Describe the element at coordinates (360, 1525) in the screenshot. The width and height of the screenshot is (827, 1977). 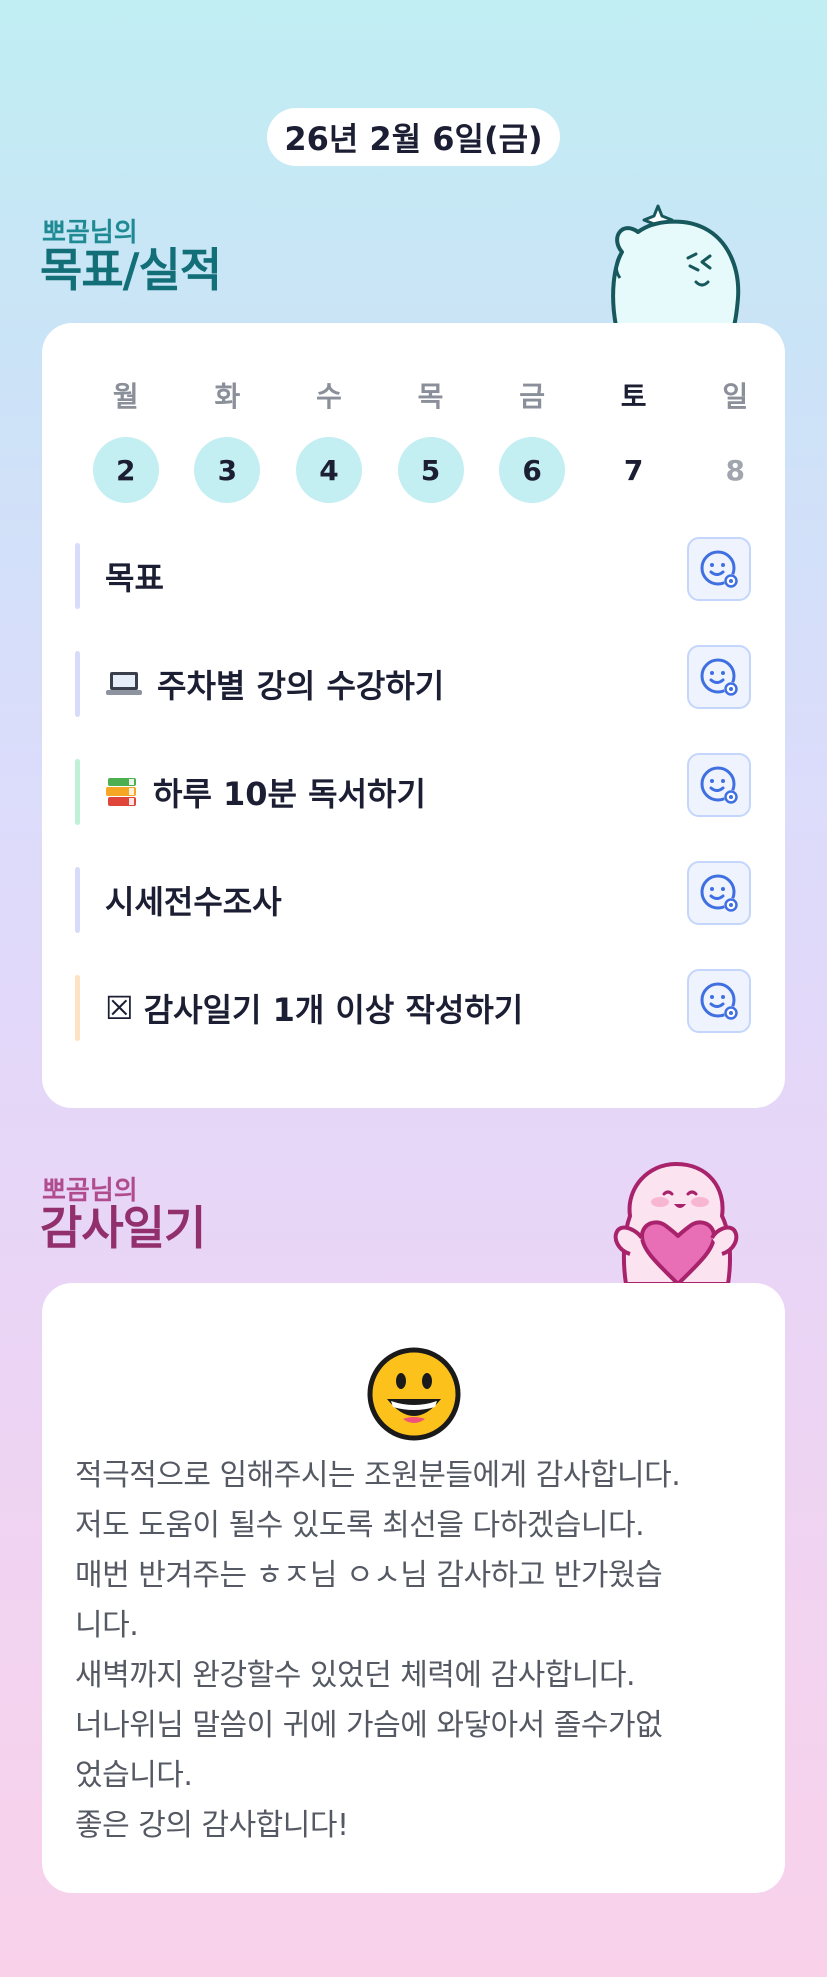
I see `diary-line: 저도 도움이 될수 있도록 최선을 다하겠습니다.` at that location.